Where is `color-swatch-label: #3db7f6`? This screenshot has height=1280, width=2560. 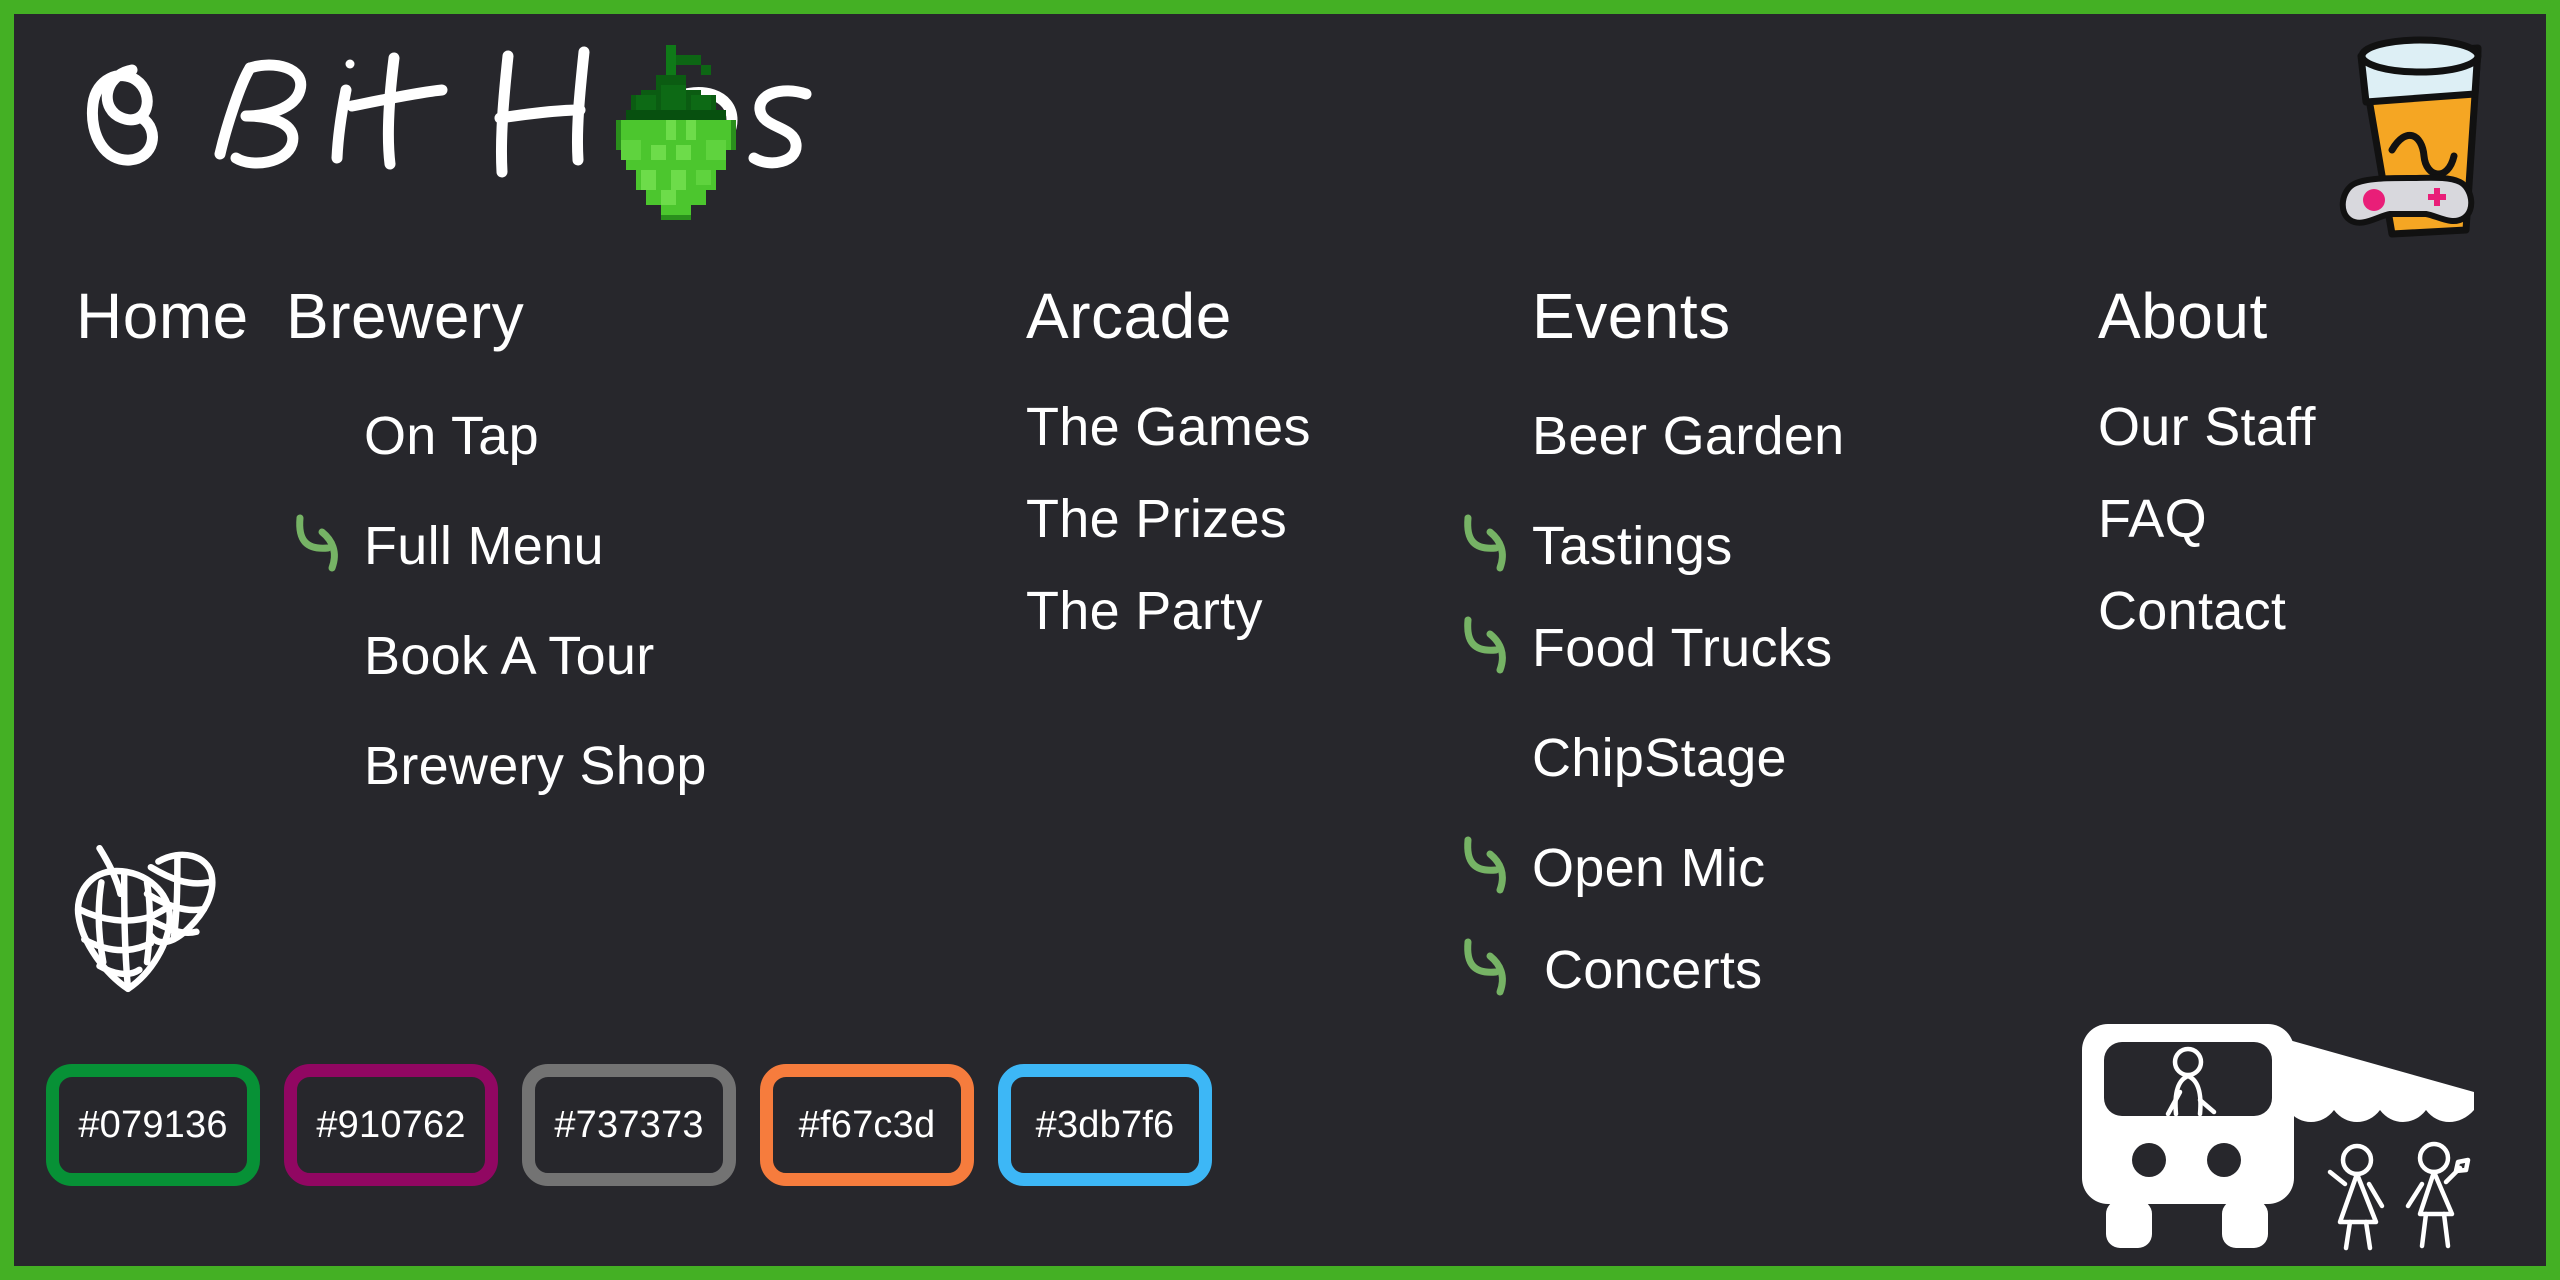 color-swatch-label: #3db7f6 is located at coordinates (1105, 1124).